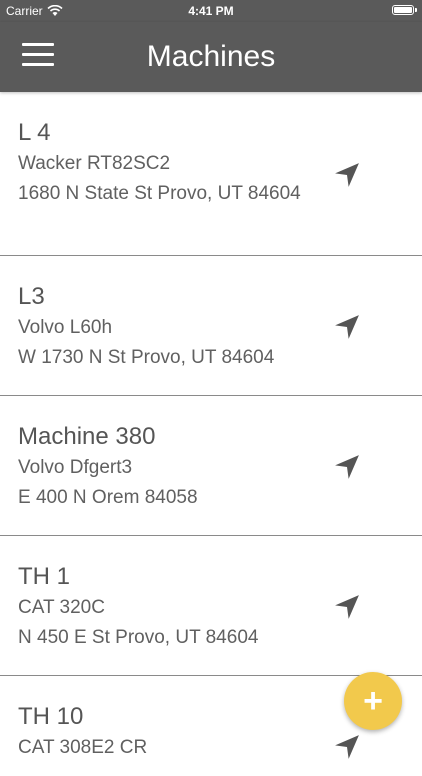 This screenshot has width=422, height=776. I want to click on add-machine-button: +, so click(373, 701).